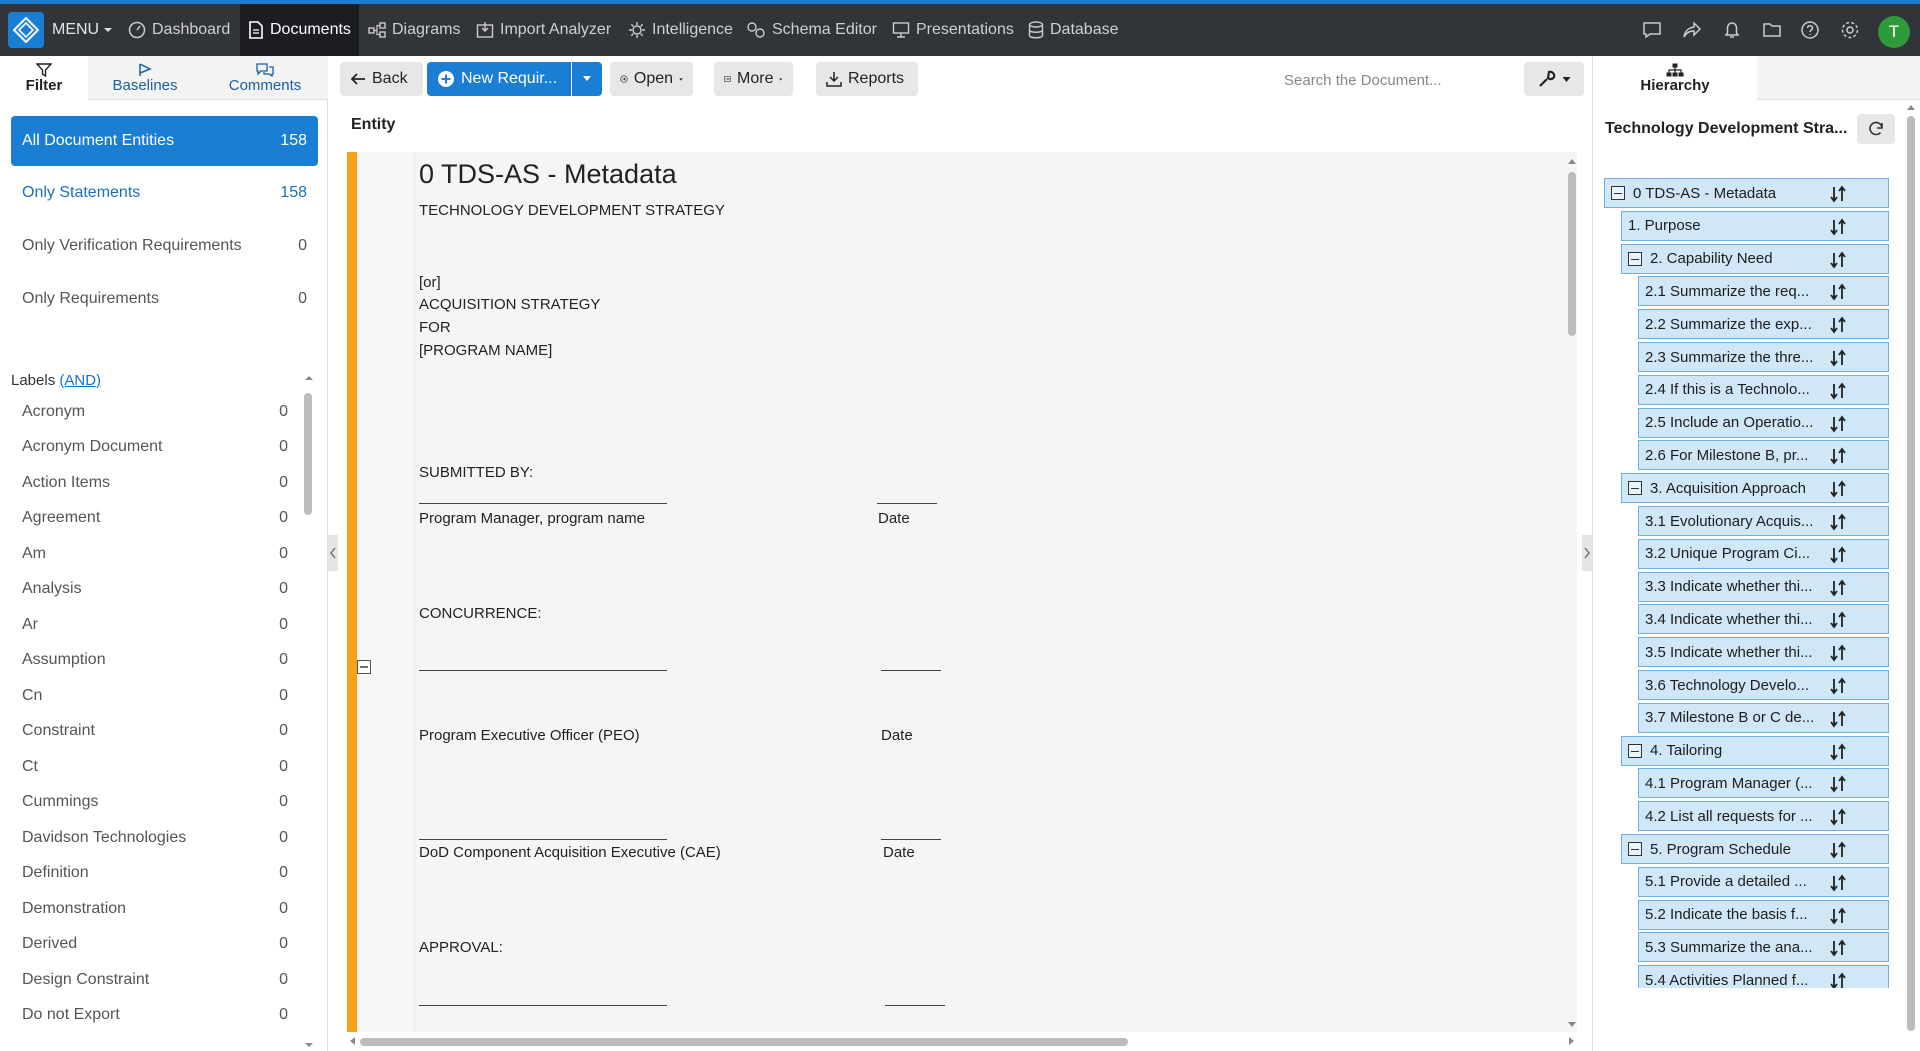 The image size is (1920, 1051). I want to click on filter-all-document-entities: All Document Entities 158, so click(164, 141).